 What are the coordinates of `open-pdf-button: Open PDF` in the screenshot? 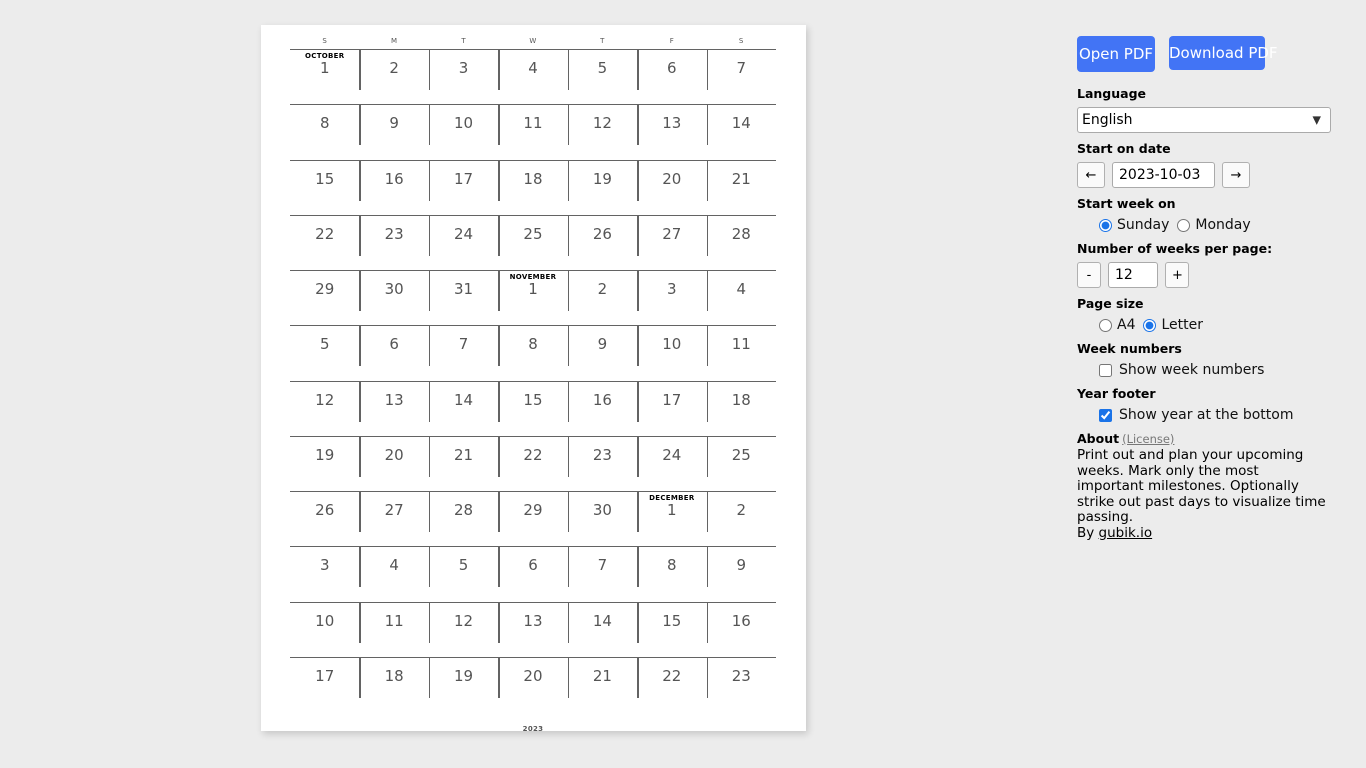 It's located at (1116, 54).